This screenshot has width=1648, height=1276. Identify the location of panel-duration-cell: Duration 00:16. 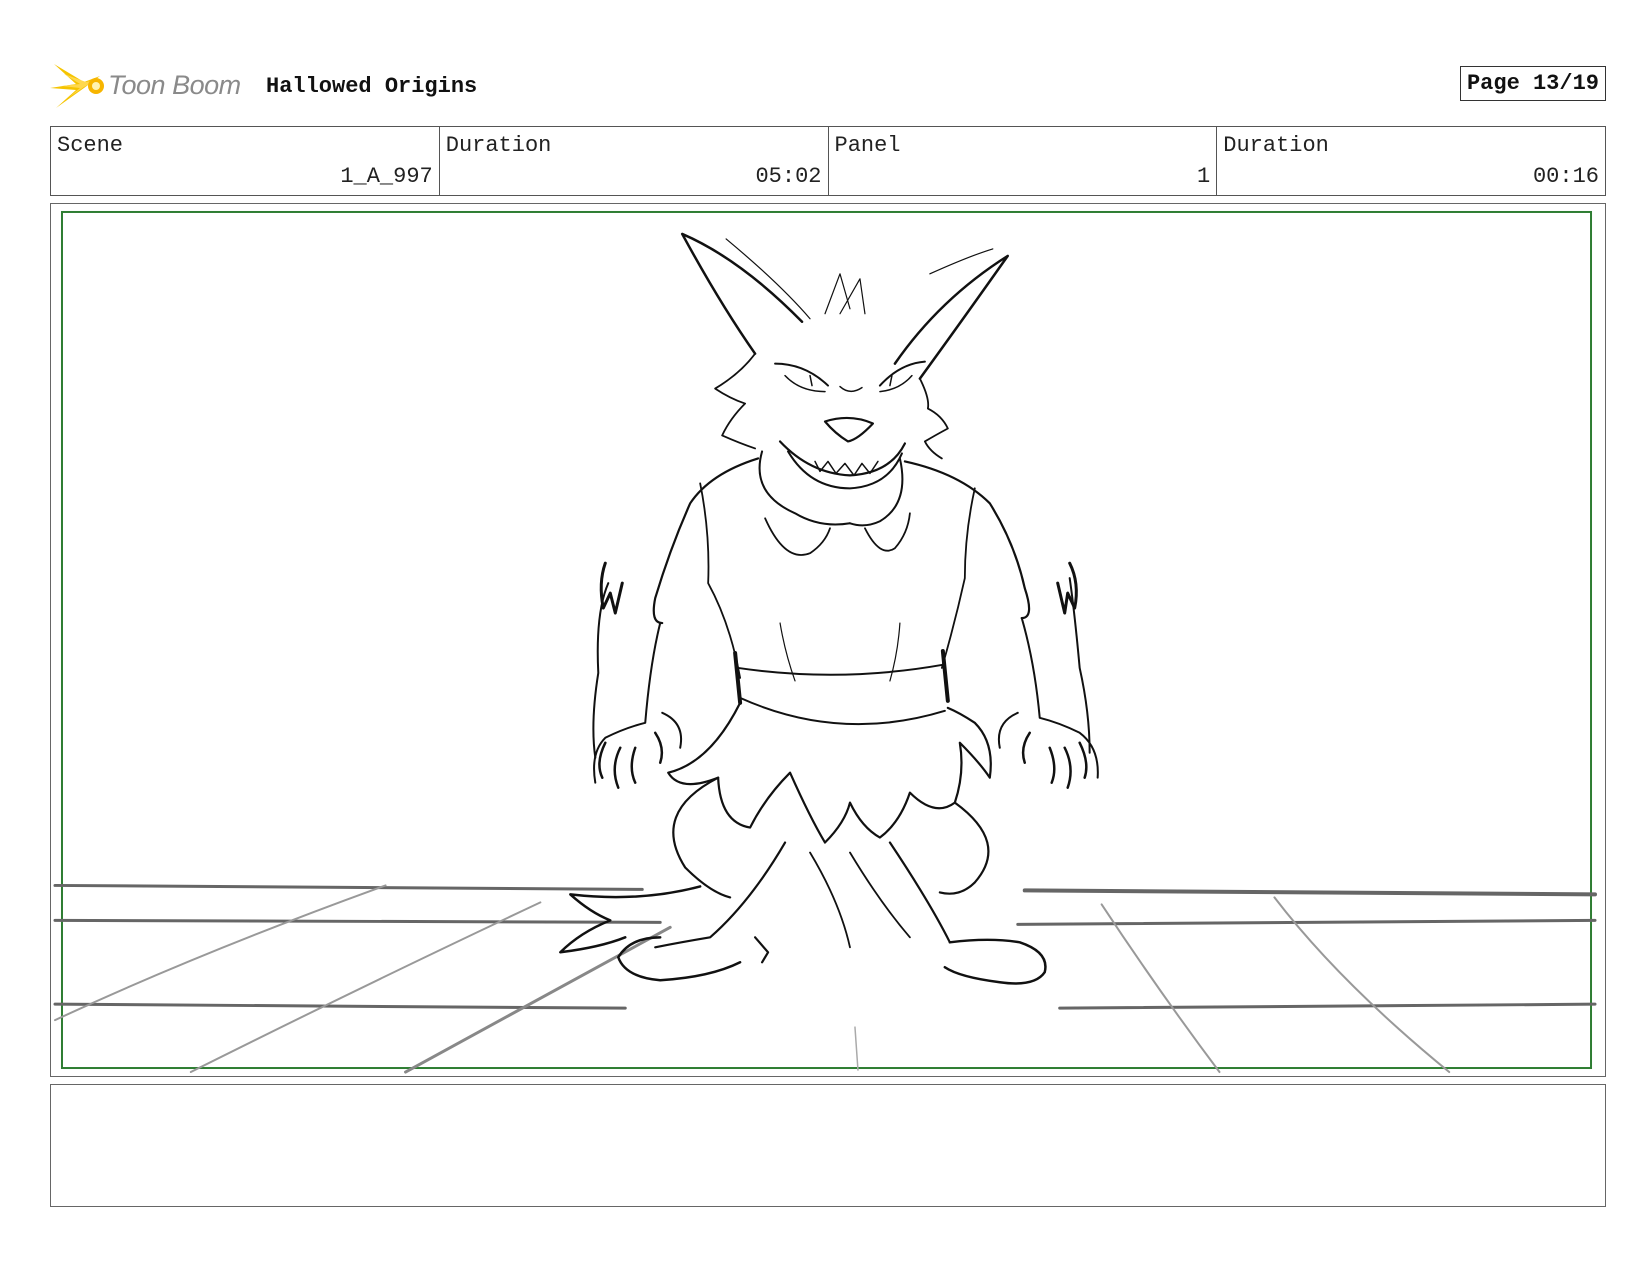
(1411, 161).